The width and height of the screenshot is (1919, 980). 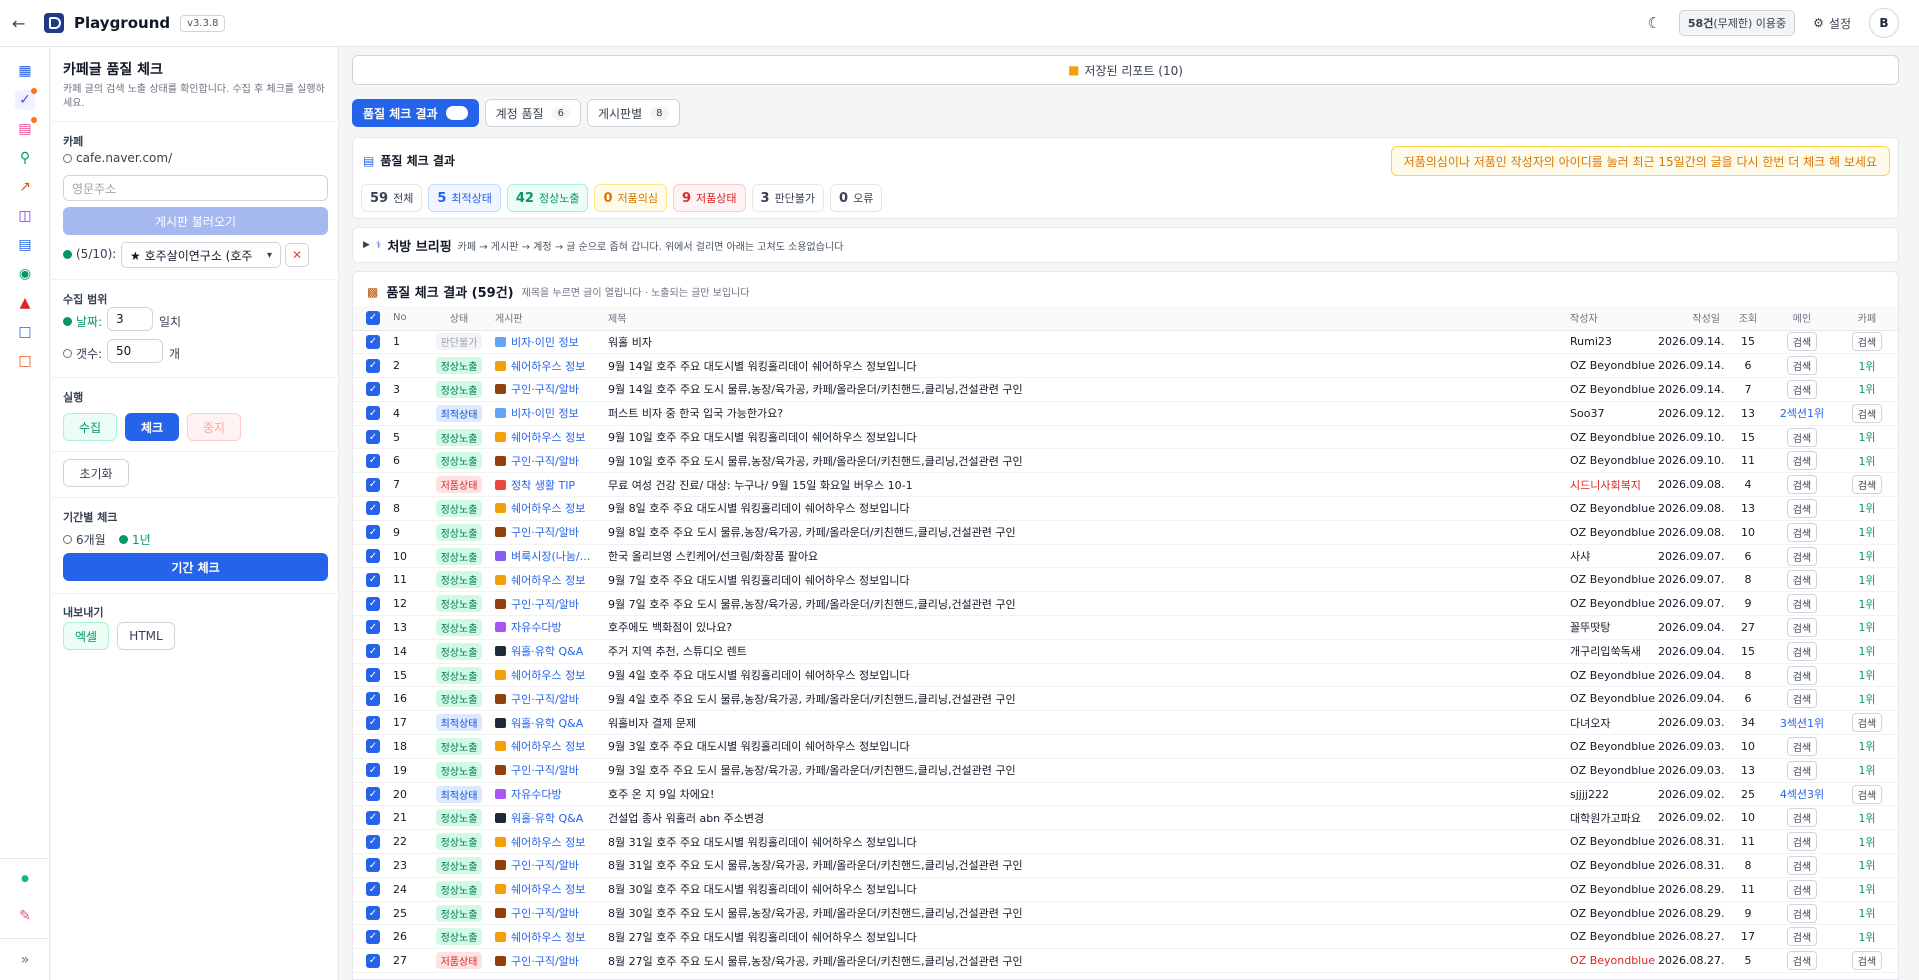 I want to click on row-title: 퍼스트 비자 중 한국 입국 가능한가요?, so click(x=1089, y=413).